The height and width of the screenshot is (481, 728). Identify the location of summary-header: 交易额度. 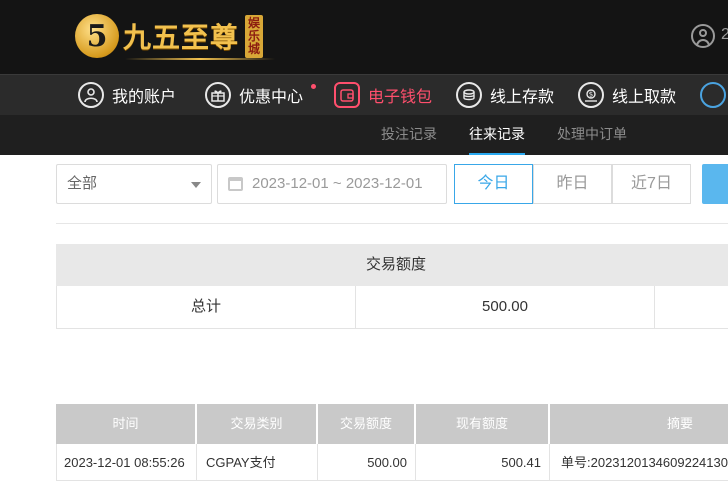
(392, 265).